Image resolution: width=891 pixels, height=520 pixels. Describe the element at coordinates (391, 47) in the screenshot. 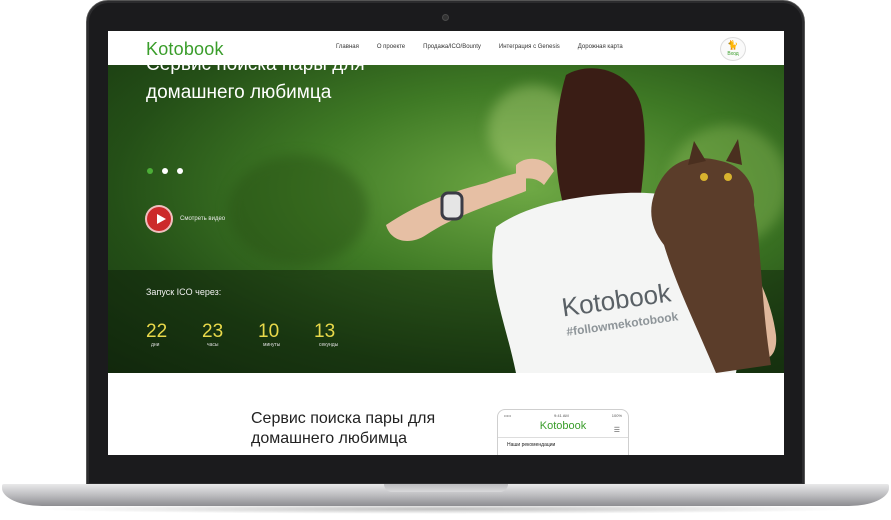

I see `menu-item-about: О проекте` at that location.